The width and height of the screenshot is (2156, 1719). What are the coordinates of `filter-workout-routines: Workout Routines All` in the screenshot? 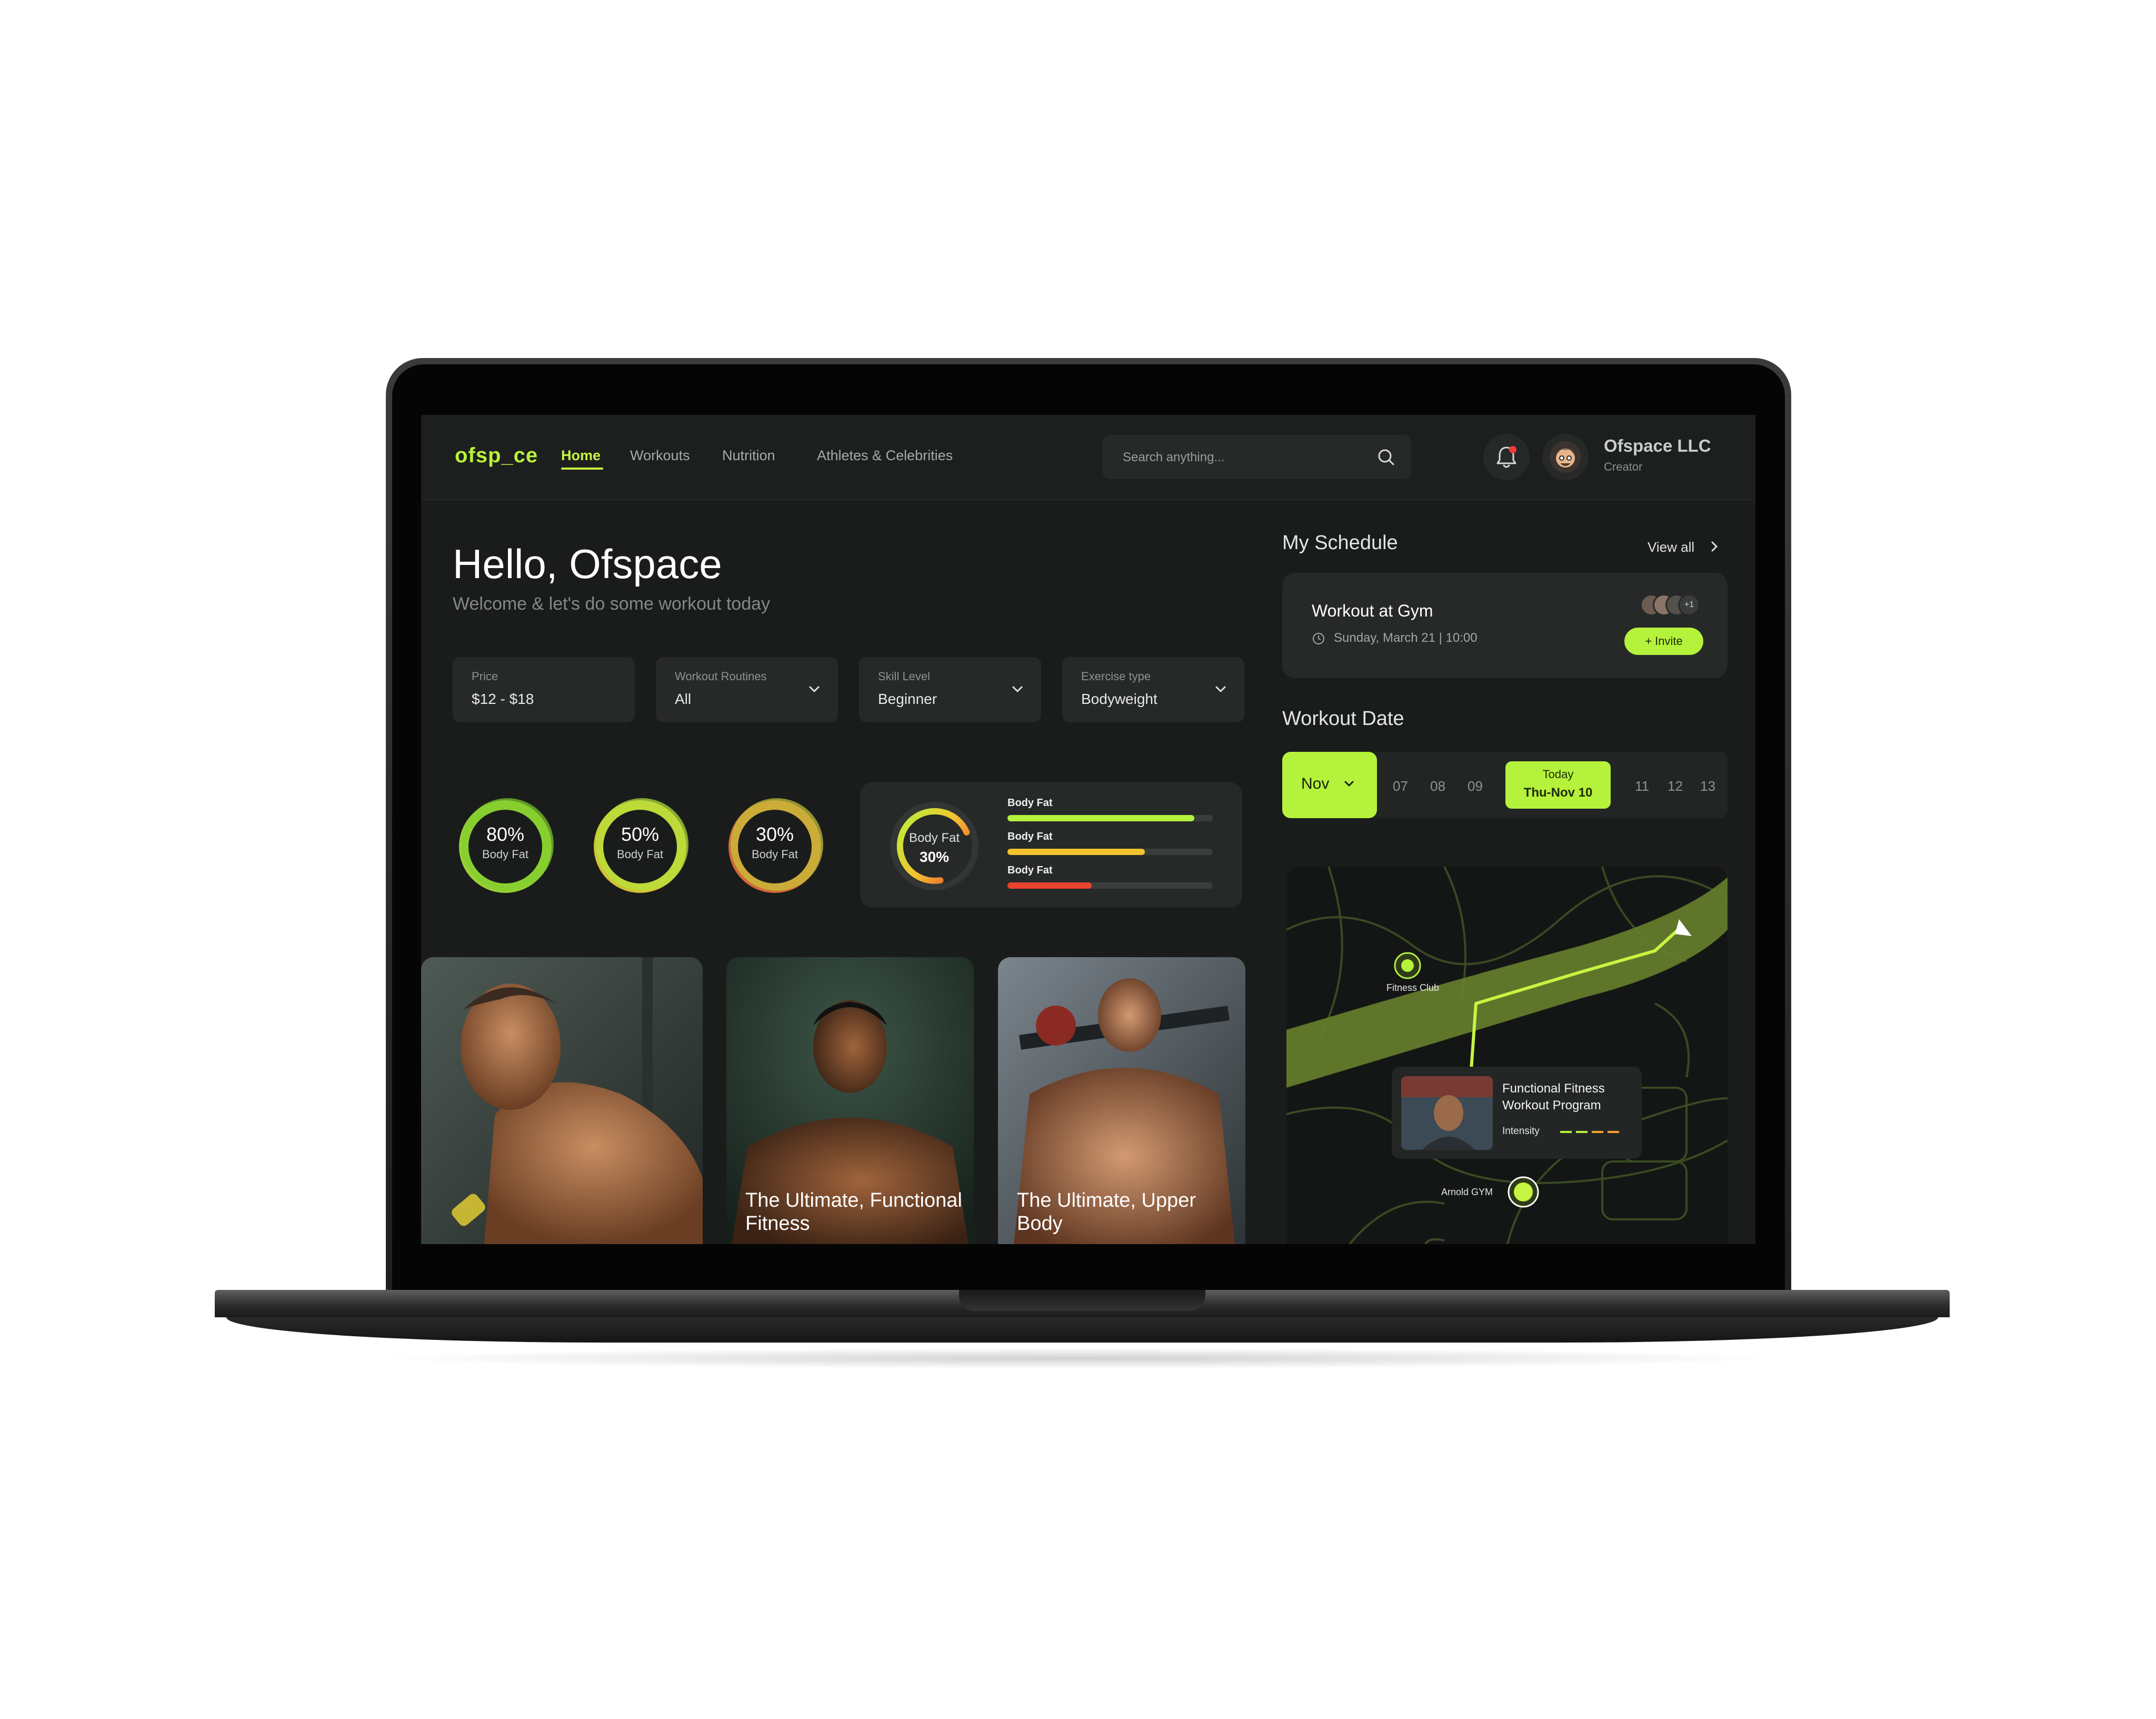 It's located at (747, 690).